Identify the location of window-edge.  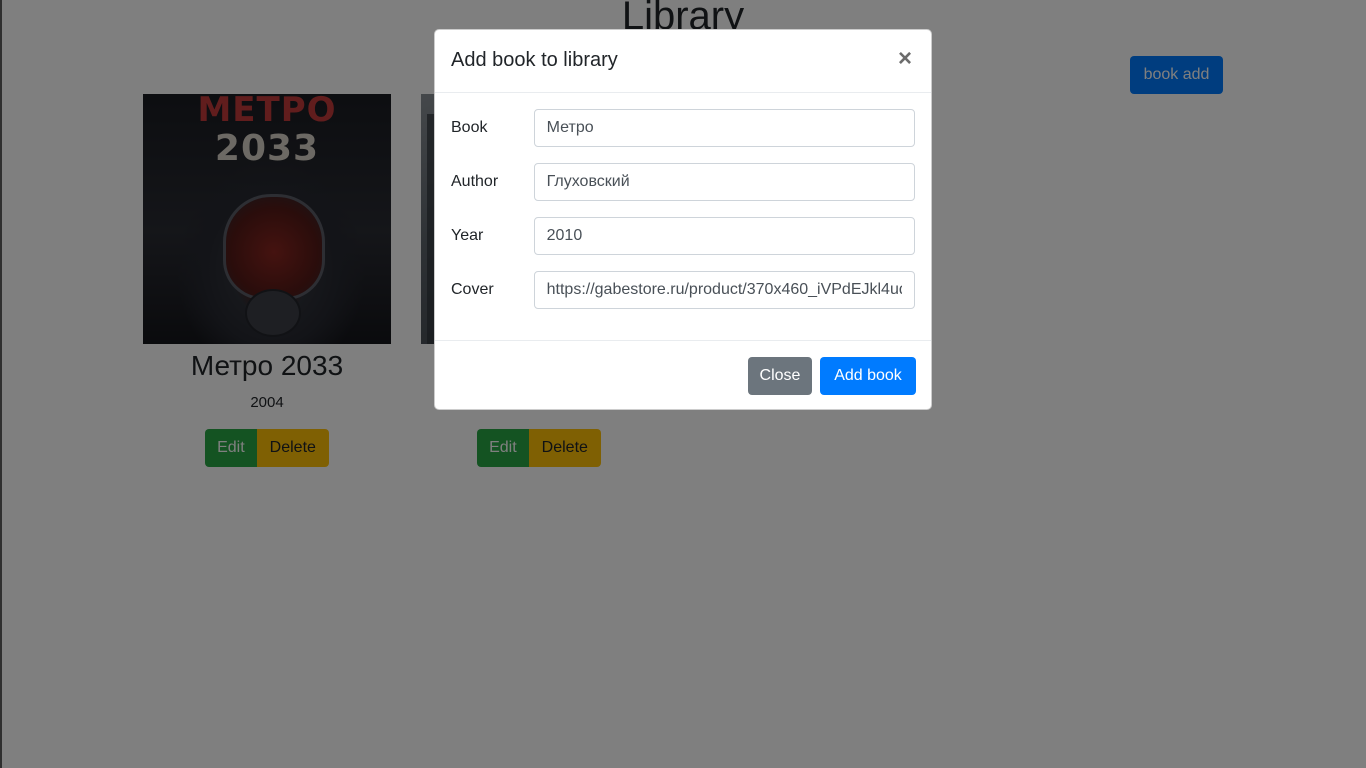
(1, 384).